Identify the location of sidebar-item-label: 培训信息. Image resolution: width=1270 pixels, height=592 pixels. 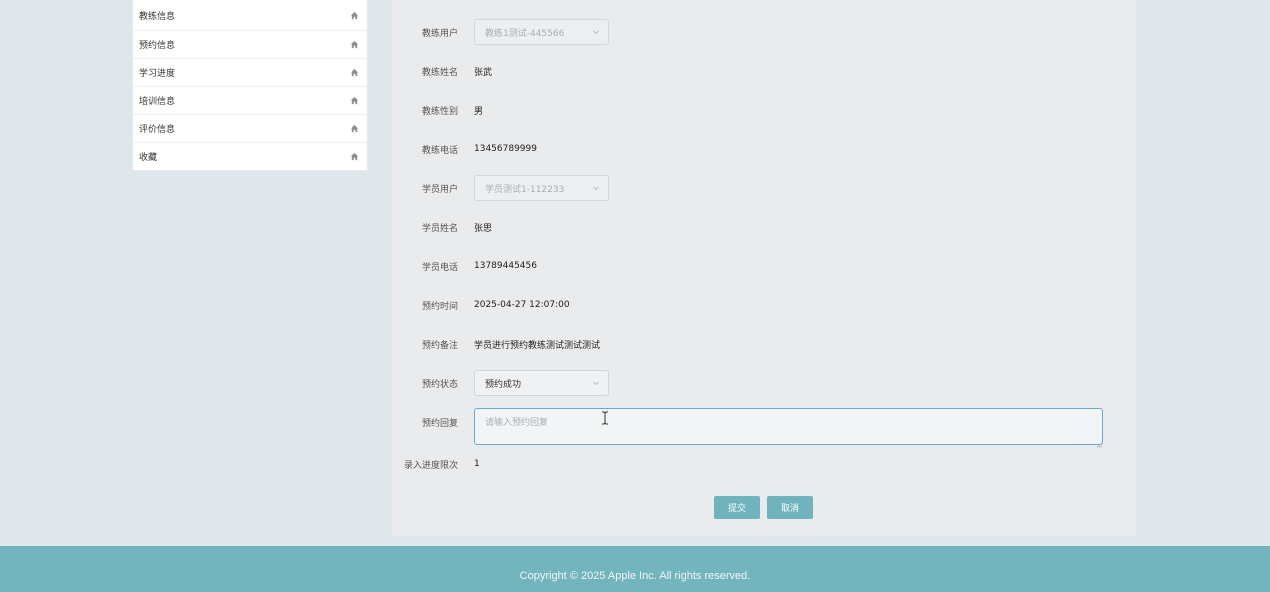
(157, 102).